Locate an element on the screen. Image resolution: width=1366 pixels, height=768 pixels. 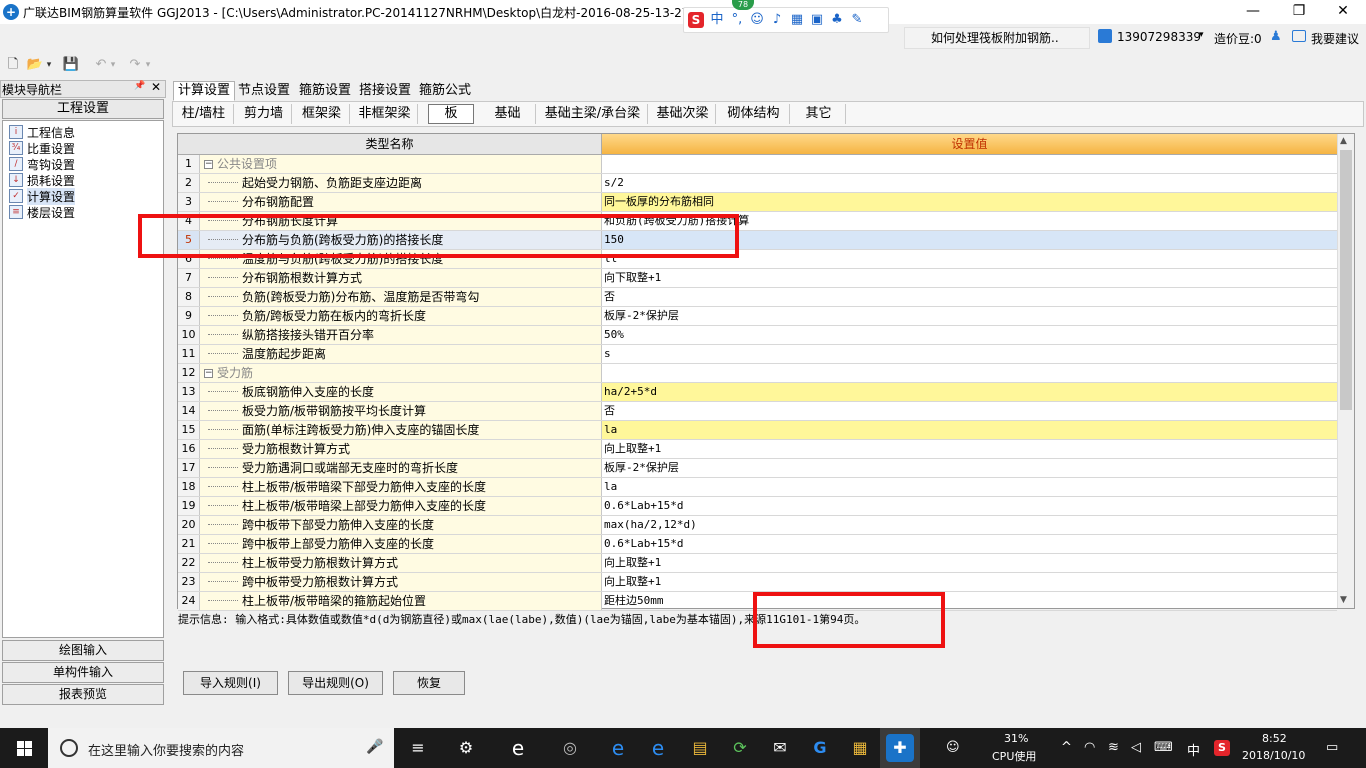
subtab-non-frame-beam: 非框架梁 is located at coordinates (385, 114).